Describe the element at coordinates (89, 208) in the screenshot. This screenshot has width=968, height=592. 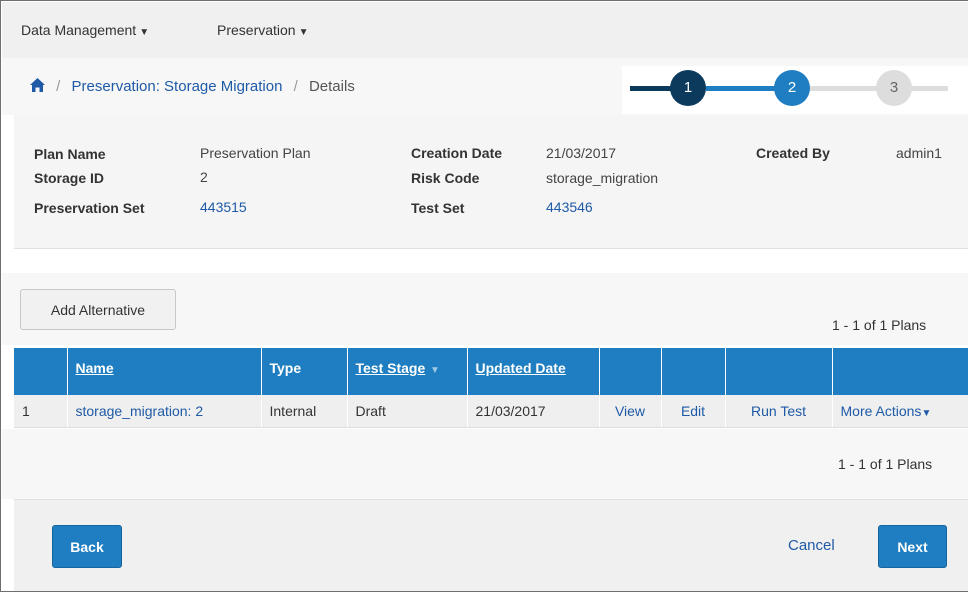
I see `preservation-set-label: Preservation Set` at that location.